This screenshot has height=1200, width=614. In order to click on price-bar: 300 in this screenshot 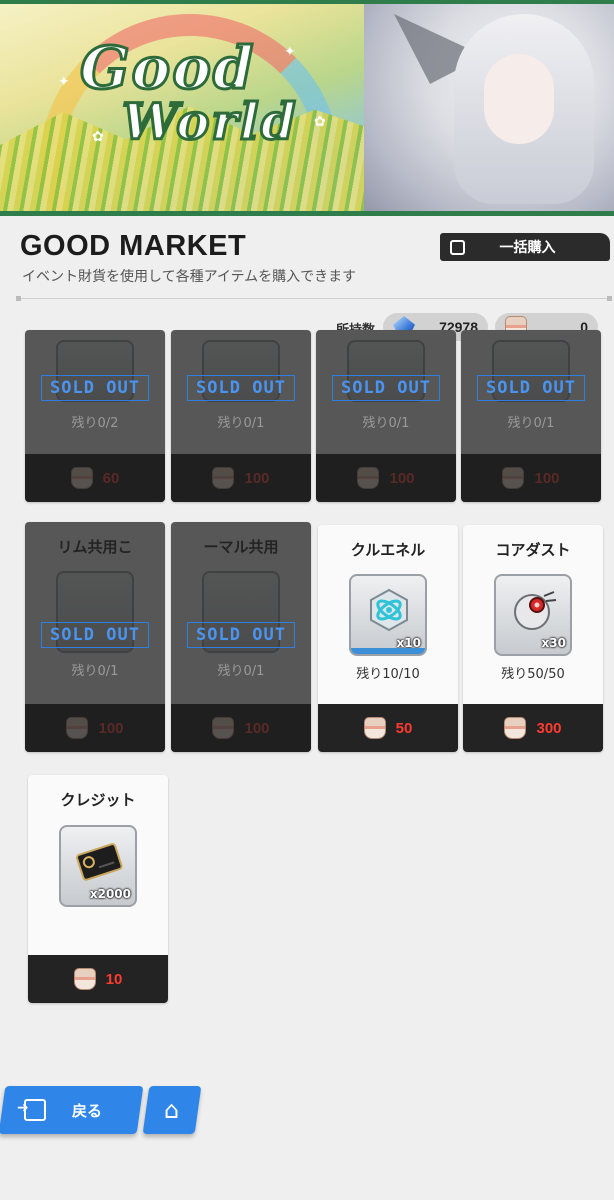, I will do `click(533, 728)`.